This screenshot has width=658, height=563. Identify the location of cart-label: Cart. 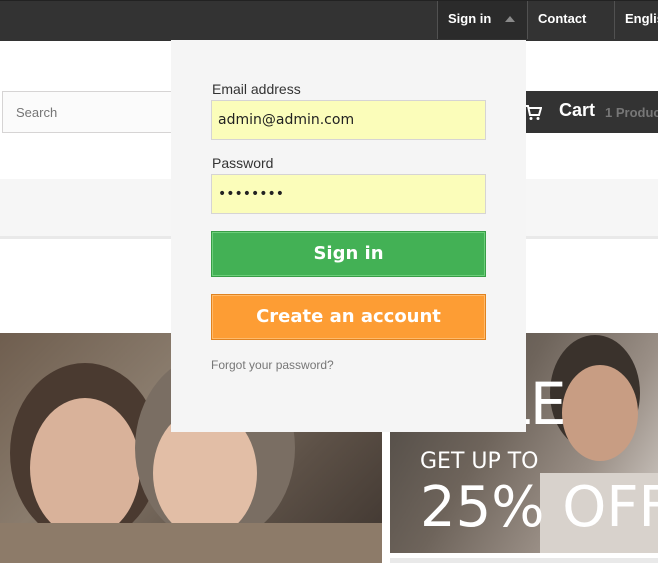
(577, 110).